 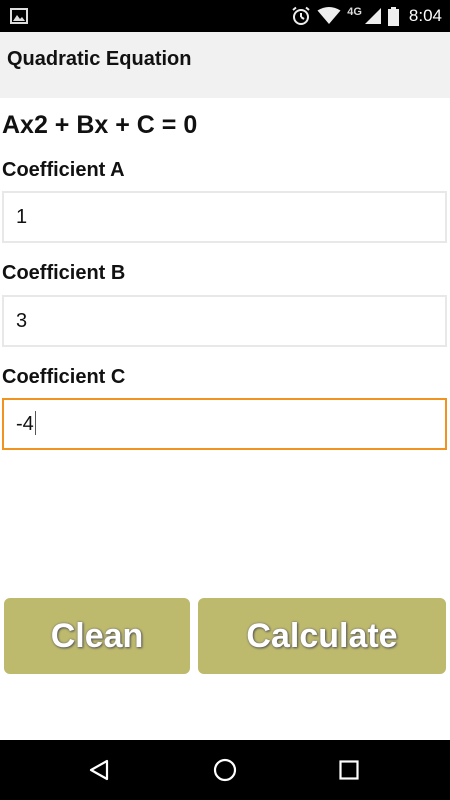 I want to click on coefficient-c-label: Coefficient C, so click(x=64, y=377).